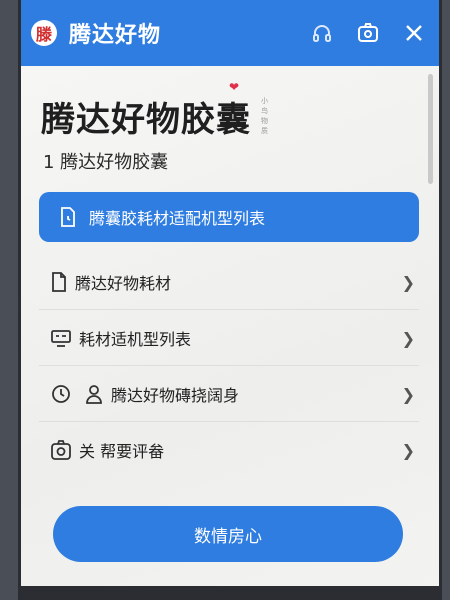  Describe the element at coordinates (430, 129) in the screenshot. I see `scrollbar` at that location.